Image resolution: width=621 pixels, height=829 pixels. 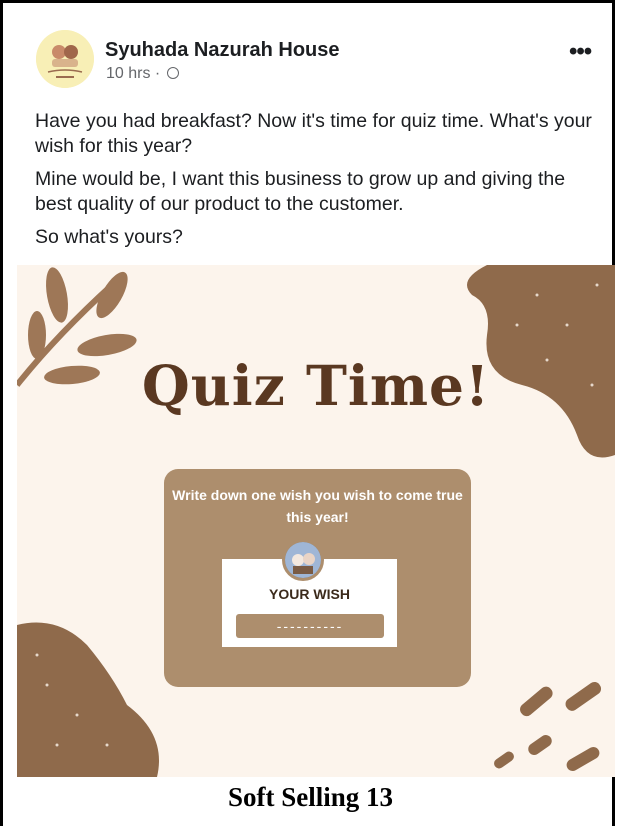 I want to click on avatar-logo-icon, so click(x=65, y=59).